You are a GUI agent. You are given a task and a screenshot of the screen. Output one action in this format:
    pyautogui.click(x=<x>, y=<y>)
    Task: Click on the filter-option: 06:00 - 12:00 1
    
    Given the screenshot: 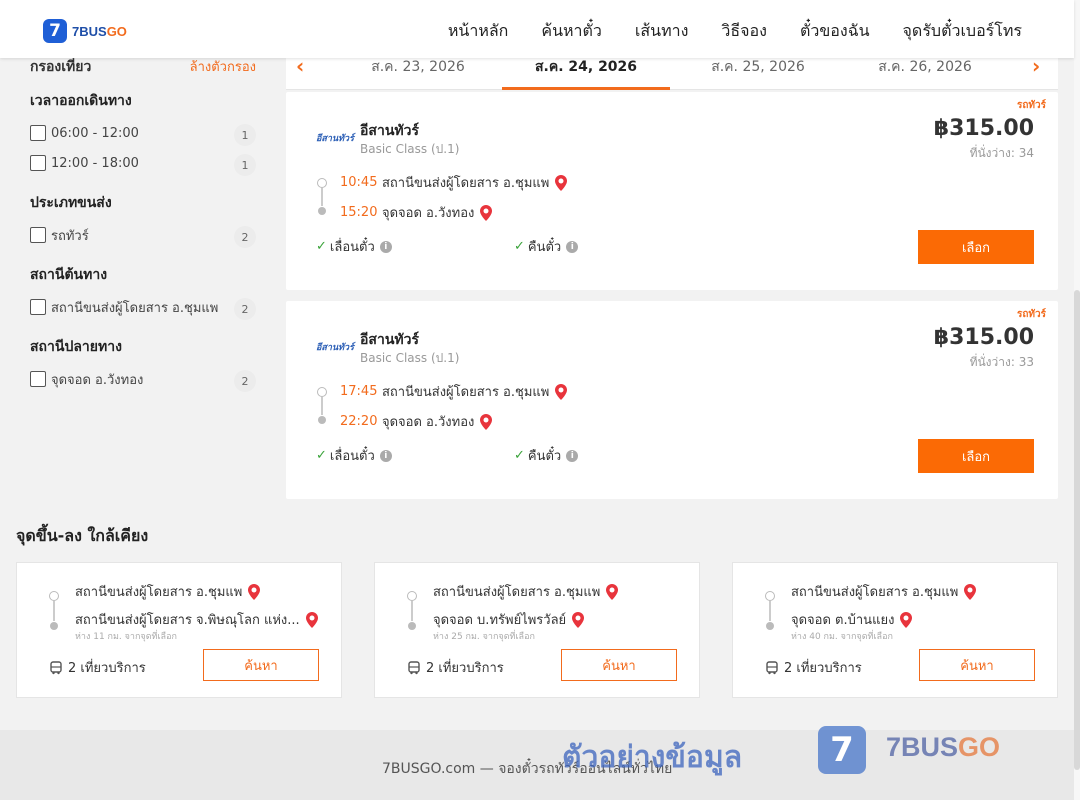 What is the action you would take?
    pyautogui.click(x=143, y=133)
    